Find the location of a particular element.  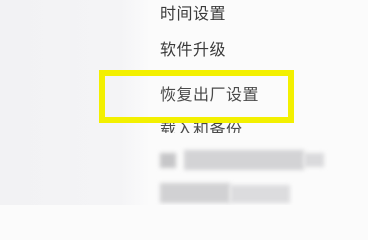

menu-item-load-and-backup: 载入和备份 is located at coordinates (201, 127).